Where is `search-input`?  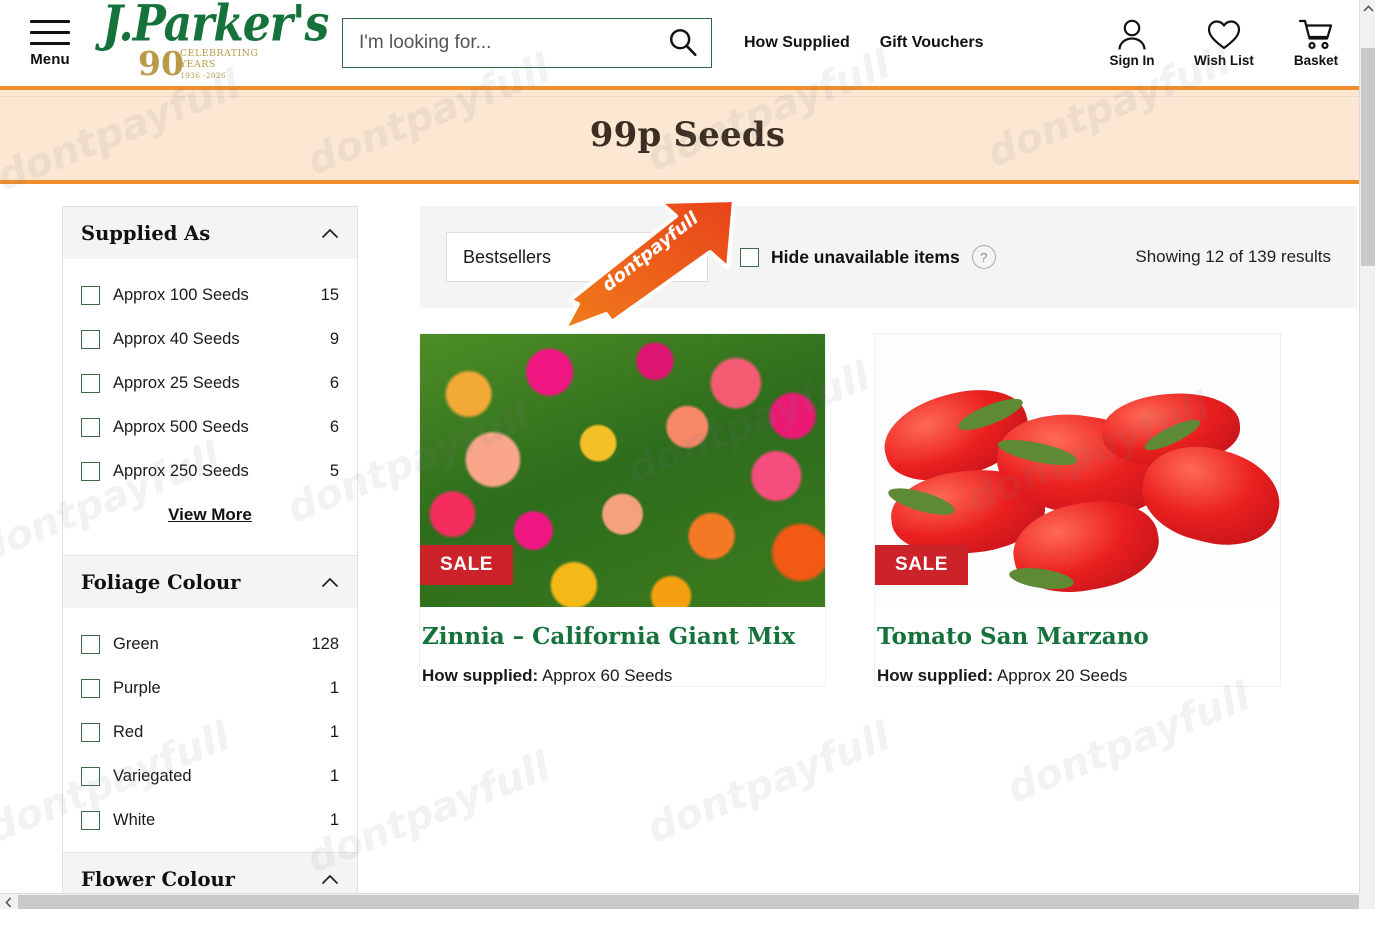
search-input is located at coordinates (527, 43).